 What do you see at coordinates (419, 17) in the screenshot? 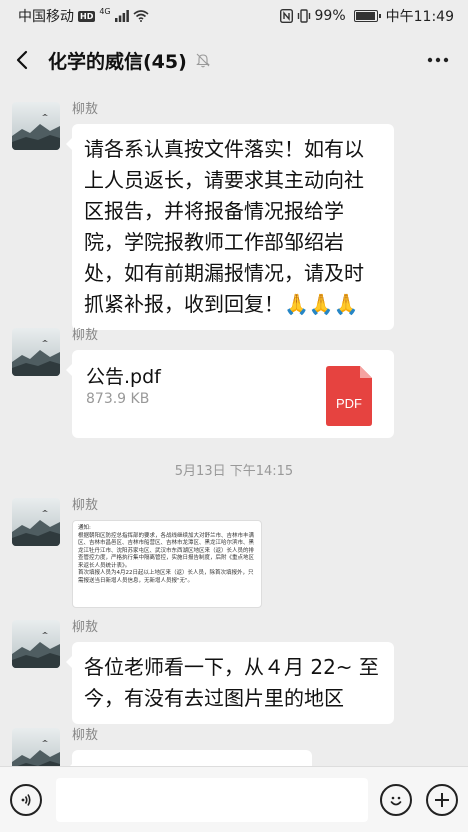
I see `clock: 中午11:49` at bounding box center [419, 17].